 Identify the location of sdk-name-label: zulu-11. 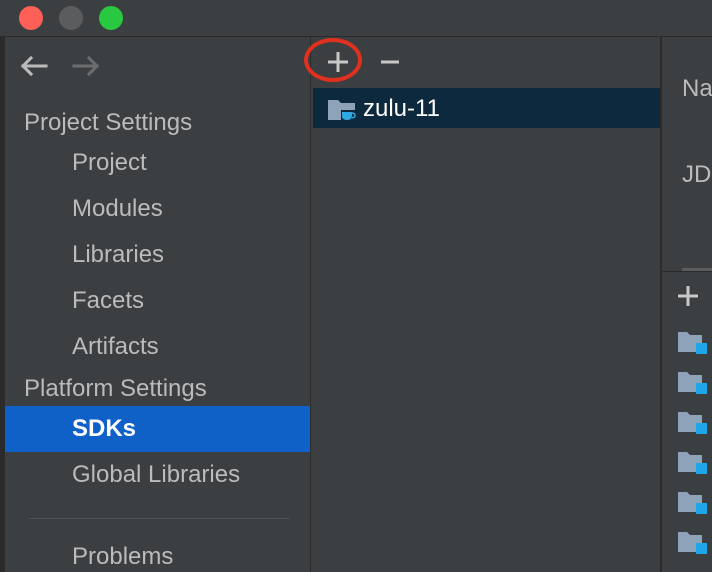
(401, 108).